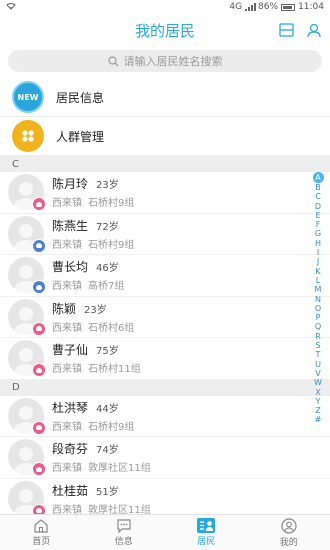  What do you see at coordinates (206, 525) in the screenshot?
I see `residents-icon` at bounding box center [206, 525].